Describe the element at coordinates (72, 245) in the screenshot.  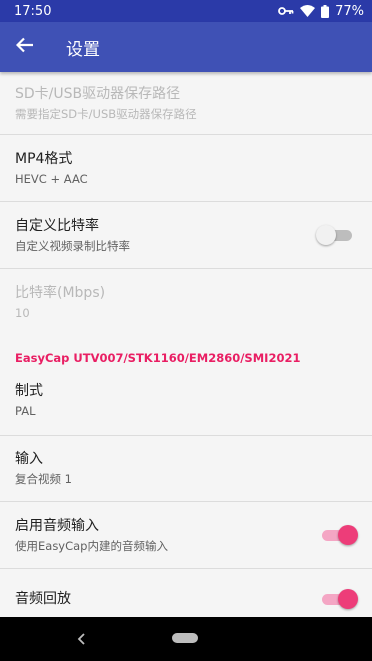
I see `pref-summary: 自定义视频录制比特率` at that location.